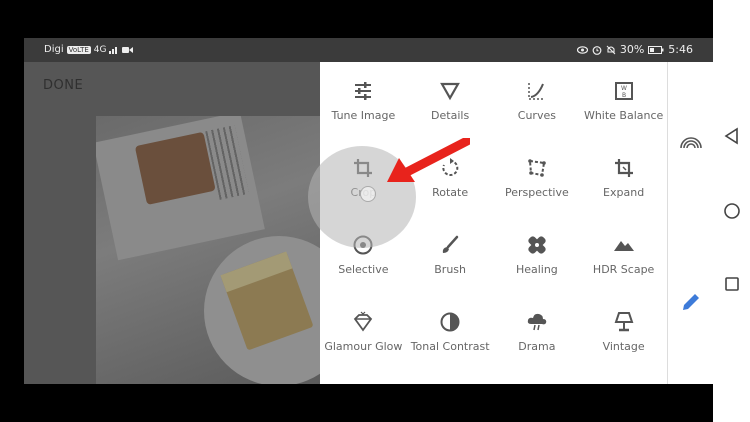 The width and height of the screenshot is (750, 422). I want to click on status-left: Digi VoLTE 4G, so click(89, 49).